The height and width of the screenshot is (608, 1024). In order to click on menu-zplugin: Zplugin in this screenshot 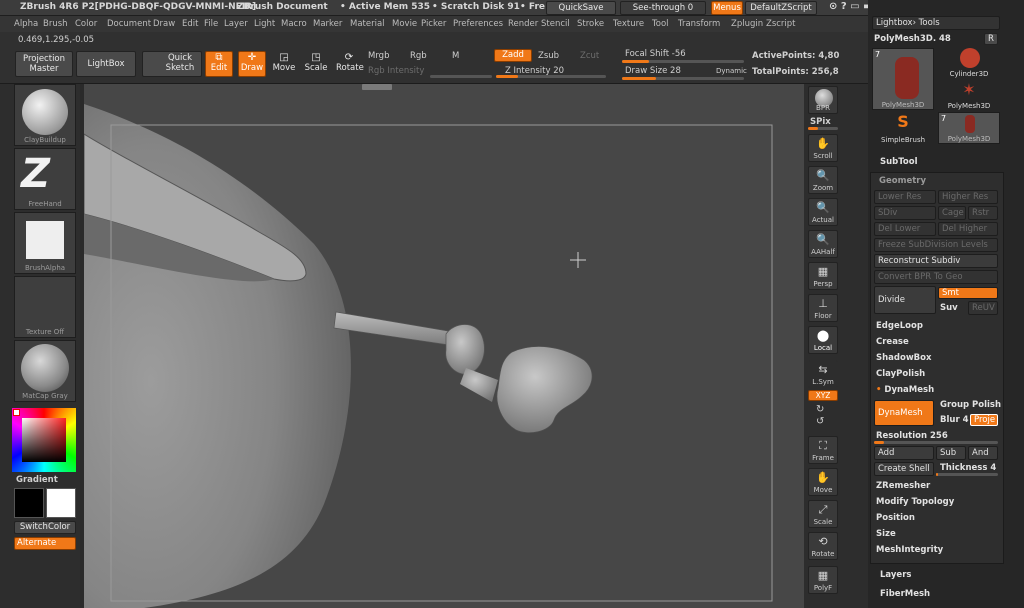, I will do `click(747, 24)`.